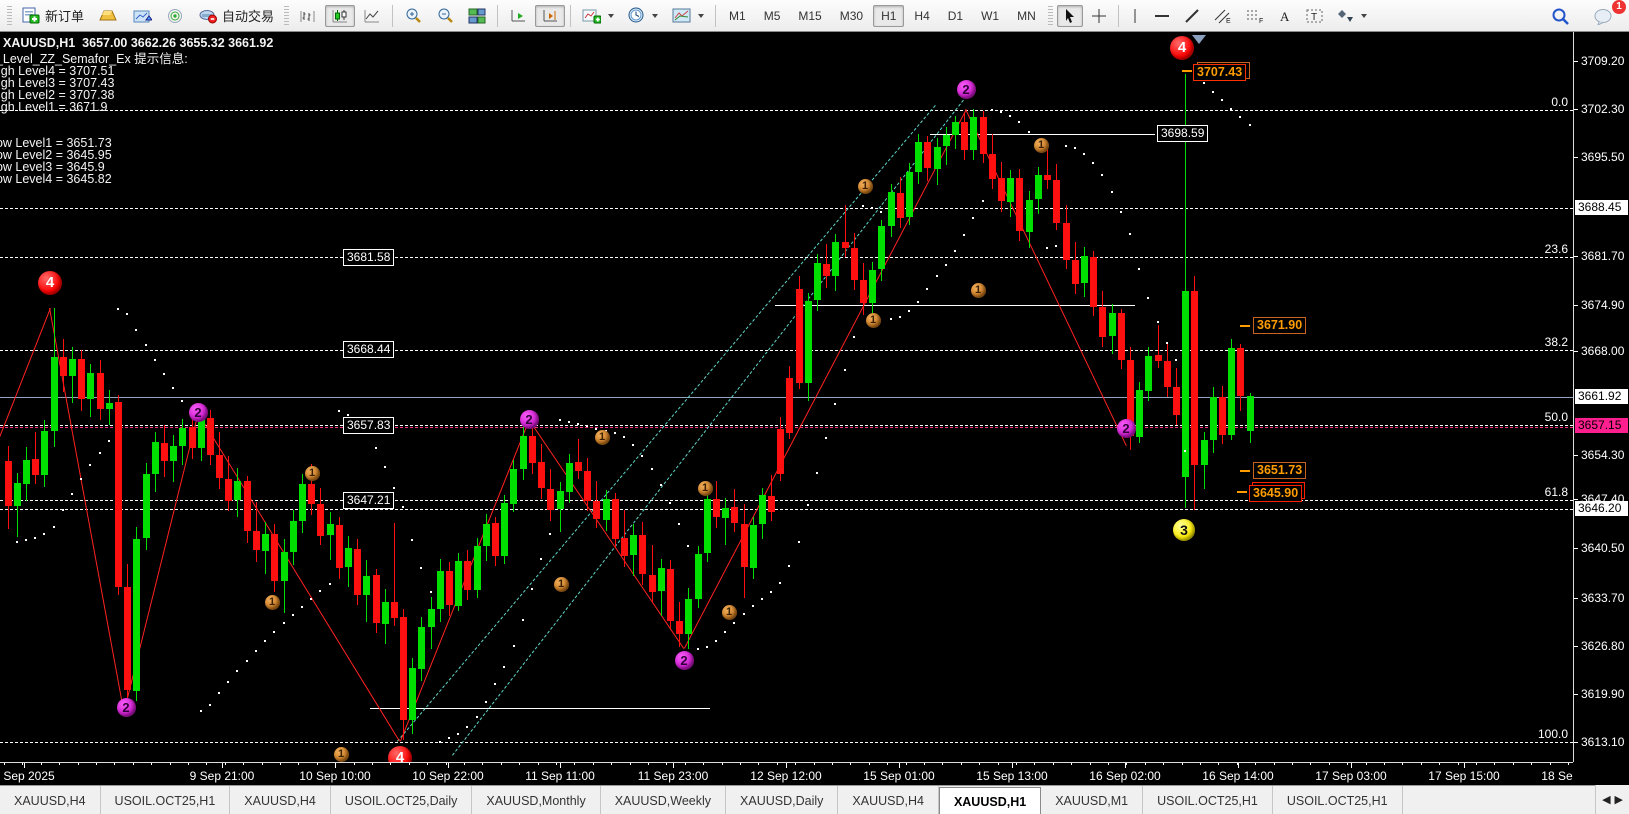  I want to click on periods-button-caret-icon, so click(655, 15).